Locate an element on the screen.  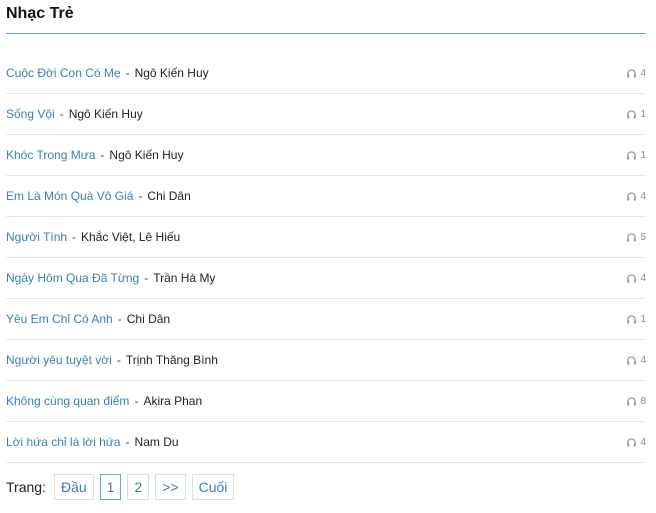
play-count-value: 8 is located at coordinates (643, 401).